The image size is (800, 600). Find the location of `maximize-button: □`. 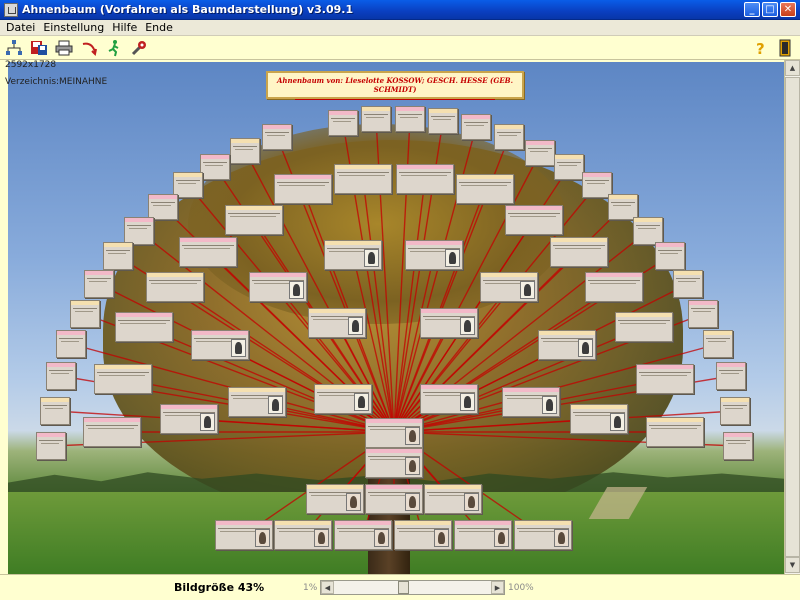

maximize-button: □ is located at coordinates (770, 9).